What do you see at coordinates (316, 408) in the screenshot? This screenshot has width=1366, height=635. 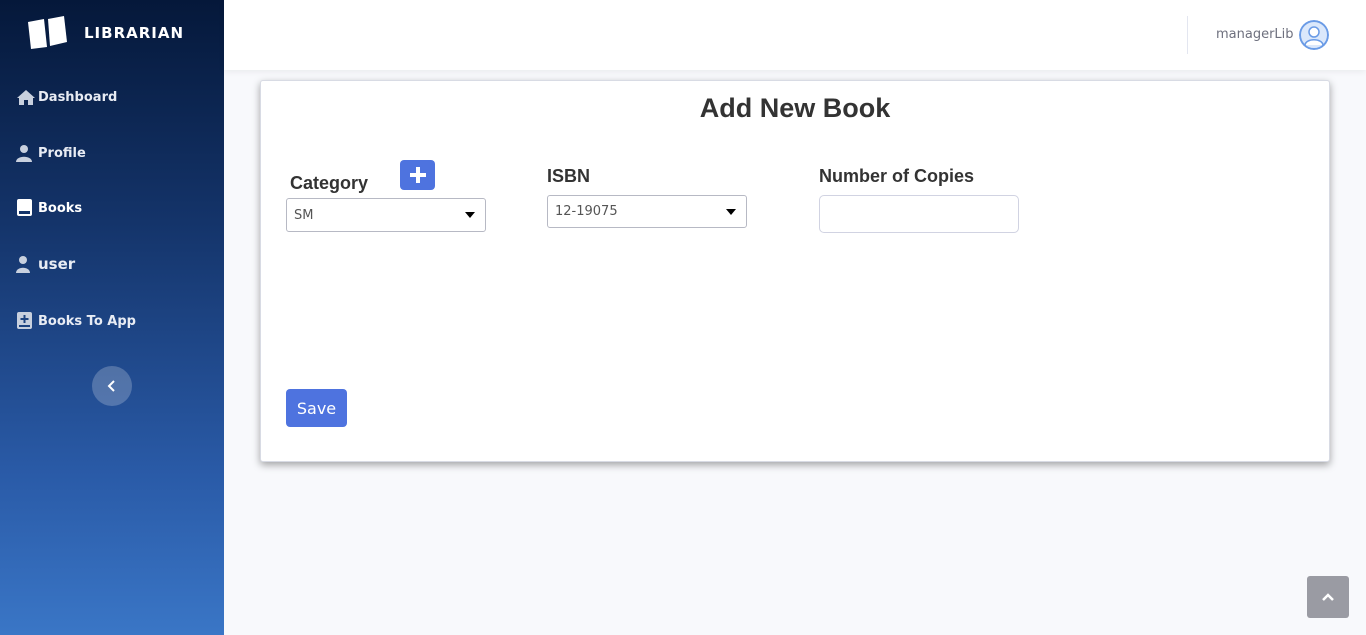 I see `save-button: Save` at bounding box center [316, 408].